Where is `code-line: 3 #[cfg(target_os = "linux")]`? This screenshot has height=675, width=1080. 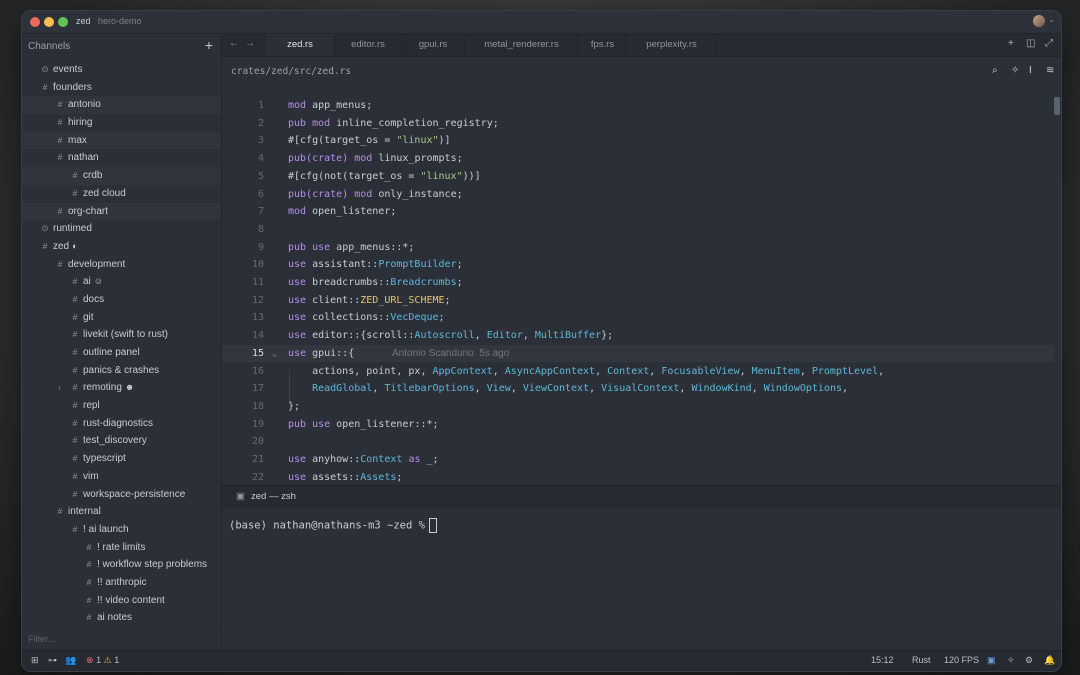
code-line: 3 #[cfg(target_os = "linux")] is located at coordinates (638, 141).